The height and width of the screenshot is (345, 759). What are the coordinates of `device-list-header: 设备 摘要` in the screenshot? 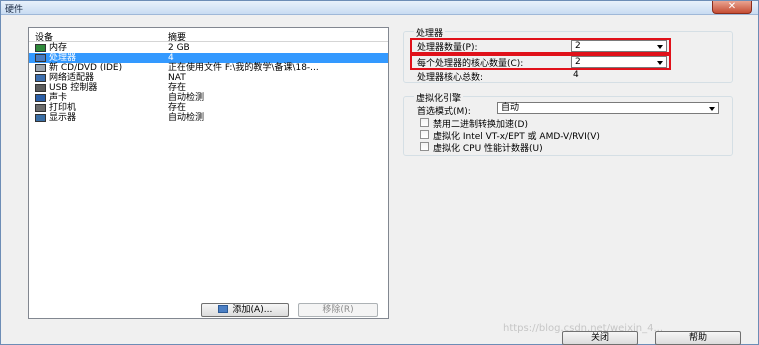 It's located at (208, 35).